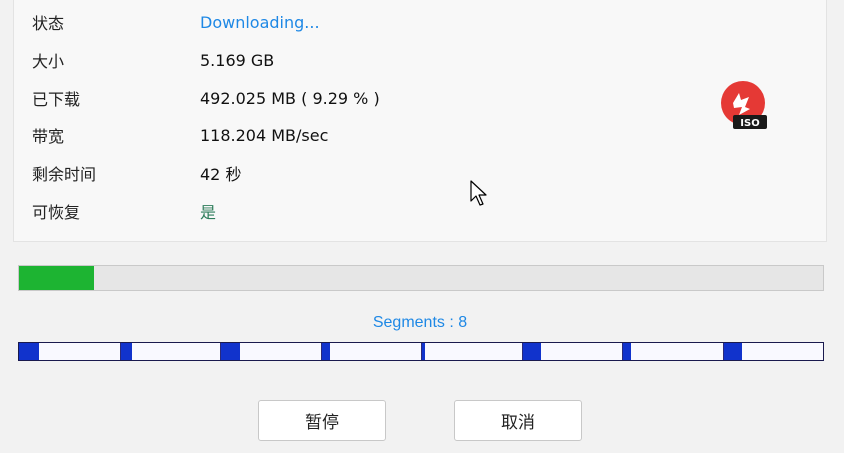 The height and width of the screenshot is (453, 844). I want to click on segments-label: Segments : 8, so click(420, 322).